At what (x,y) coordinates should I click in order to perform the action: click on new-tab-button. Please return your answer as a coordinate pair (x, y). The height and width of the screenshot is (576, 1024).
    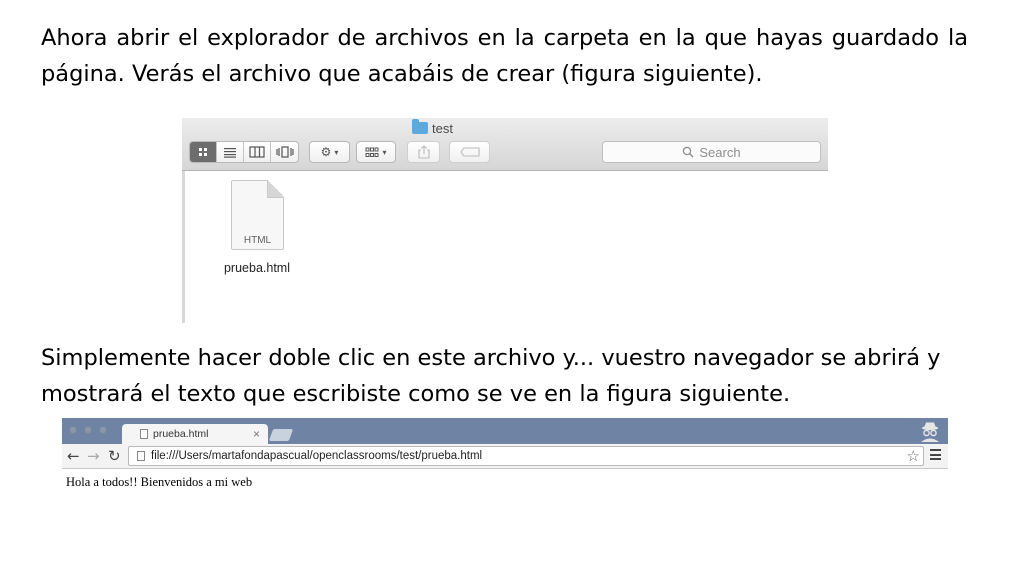
    Looking at the image, I should click on (281, 435).